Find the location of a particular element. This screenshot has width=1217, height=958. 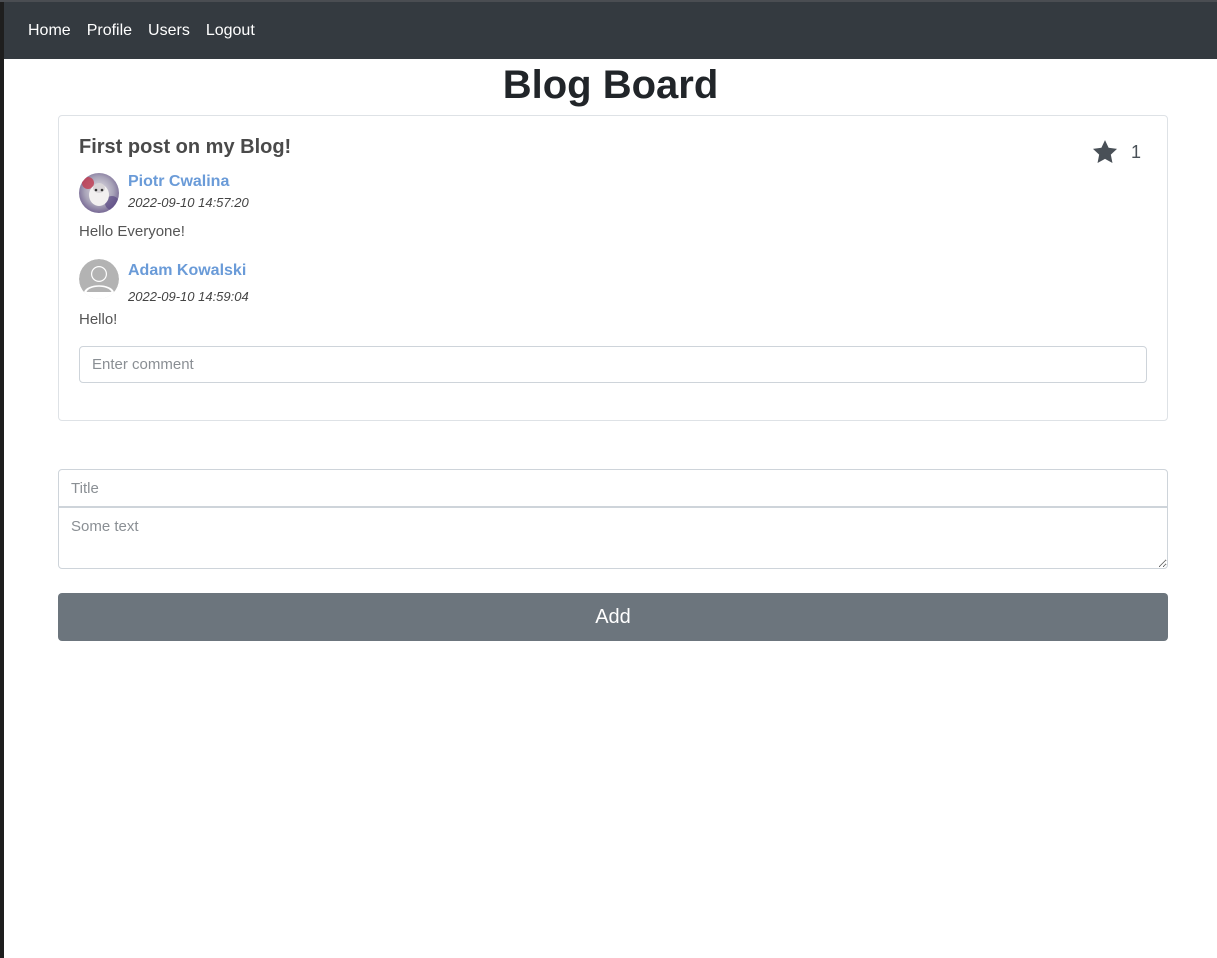

post-author-name: Piotr Cwalina is located at coordinates (178, 182).